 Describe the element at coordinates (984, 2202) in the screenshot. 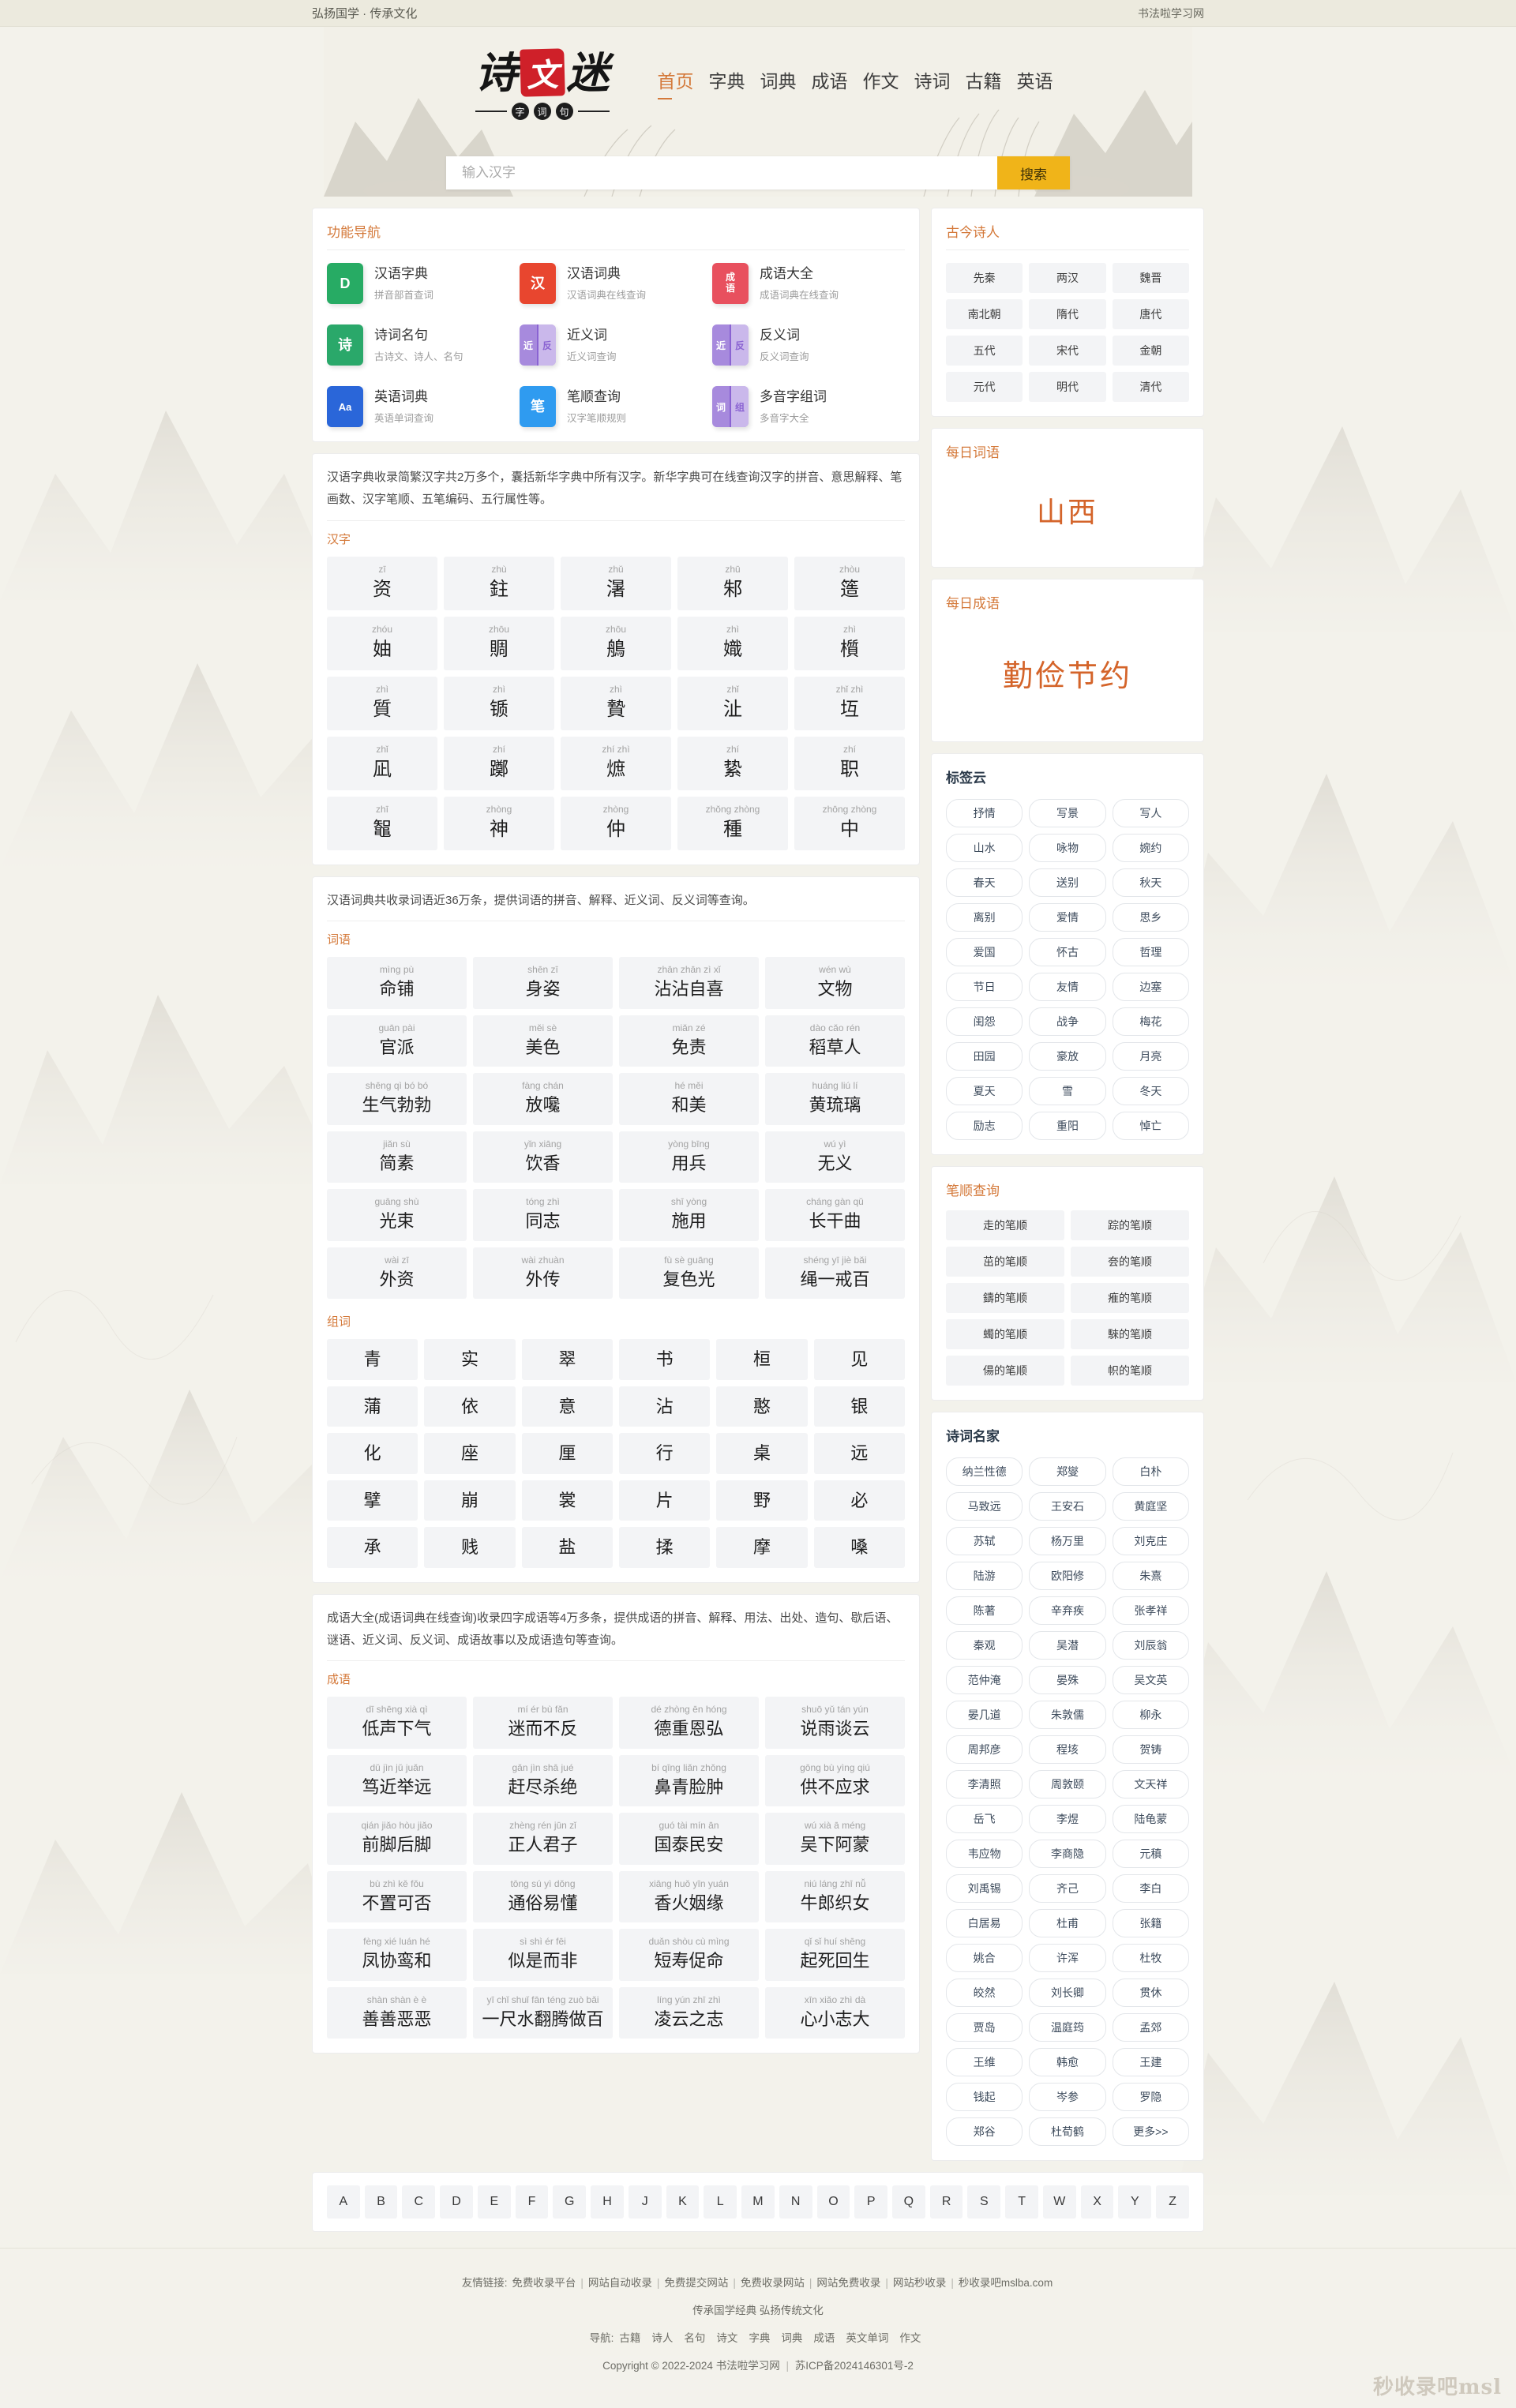

I see `alphabet-letter-S: S` at that location.